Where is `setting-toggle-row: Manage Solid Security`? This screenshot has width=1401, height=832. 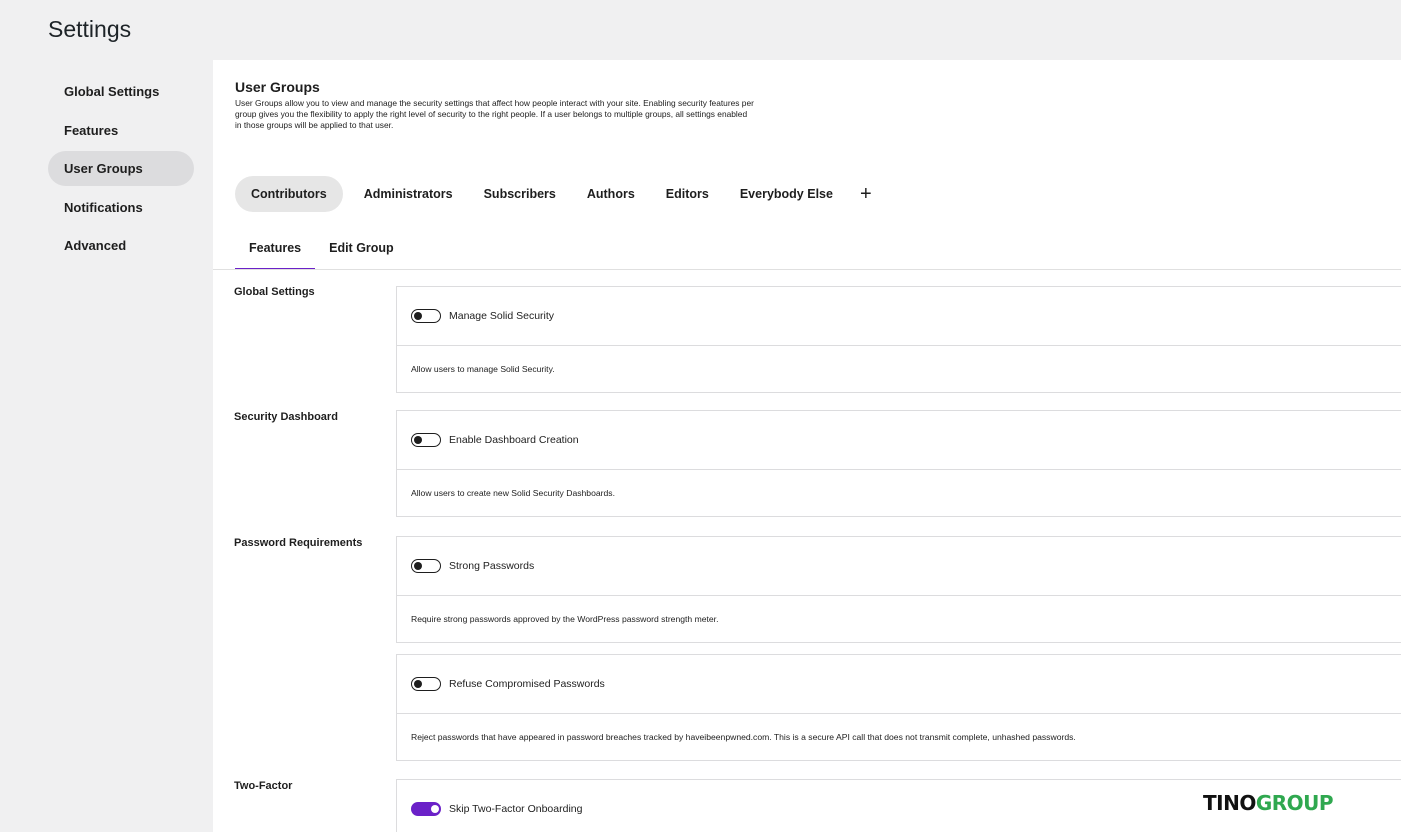 setting-toggle-row: Manage Solid Security is located at coordinates (899, 316).